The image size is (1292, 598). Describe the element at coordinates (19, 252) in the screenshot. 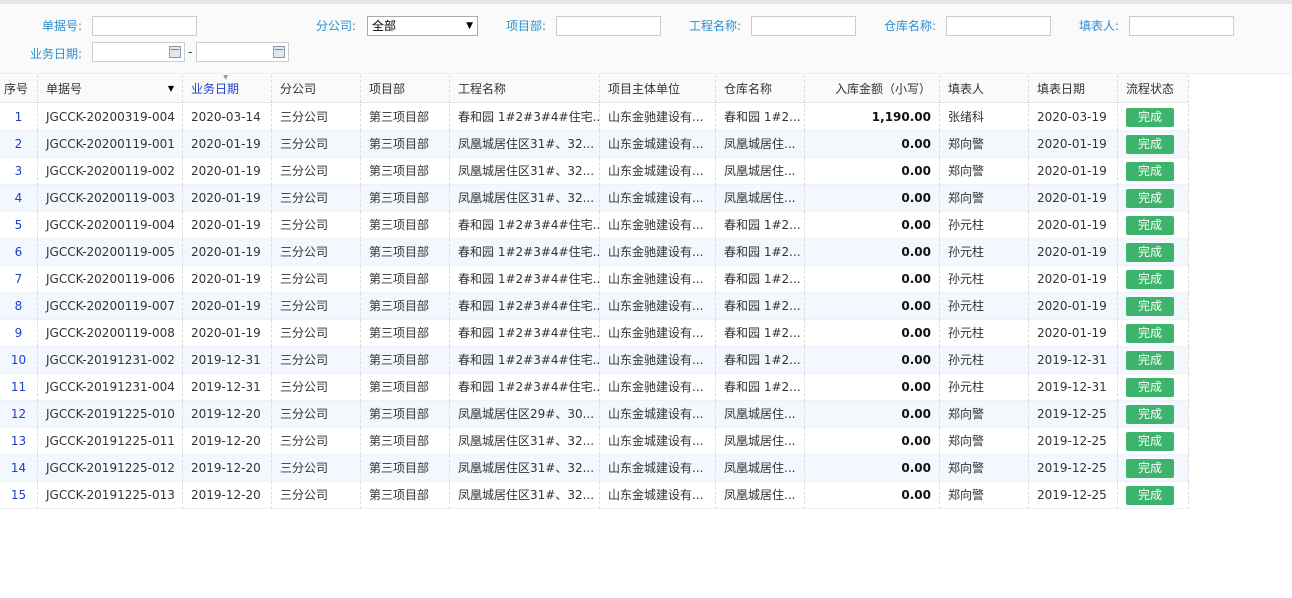

I see `cell-idx: 6` at that location.